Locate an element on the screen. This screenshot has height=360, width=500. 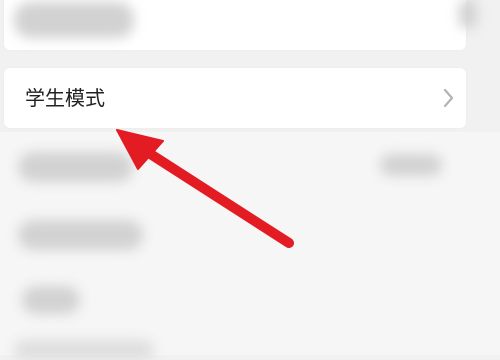
red-arrow-icon is located at coordinates (205, 188).